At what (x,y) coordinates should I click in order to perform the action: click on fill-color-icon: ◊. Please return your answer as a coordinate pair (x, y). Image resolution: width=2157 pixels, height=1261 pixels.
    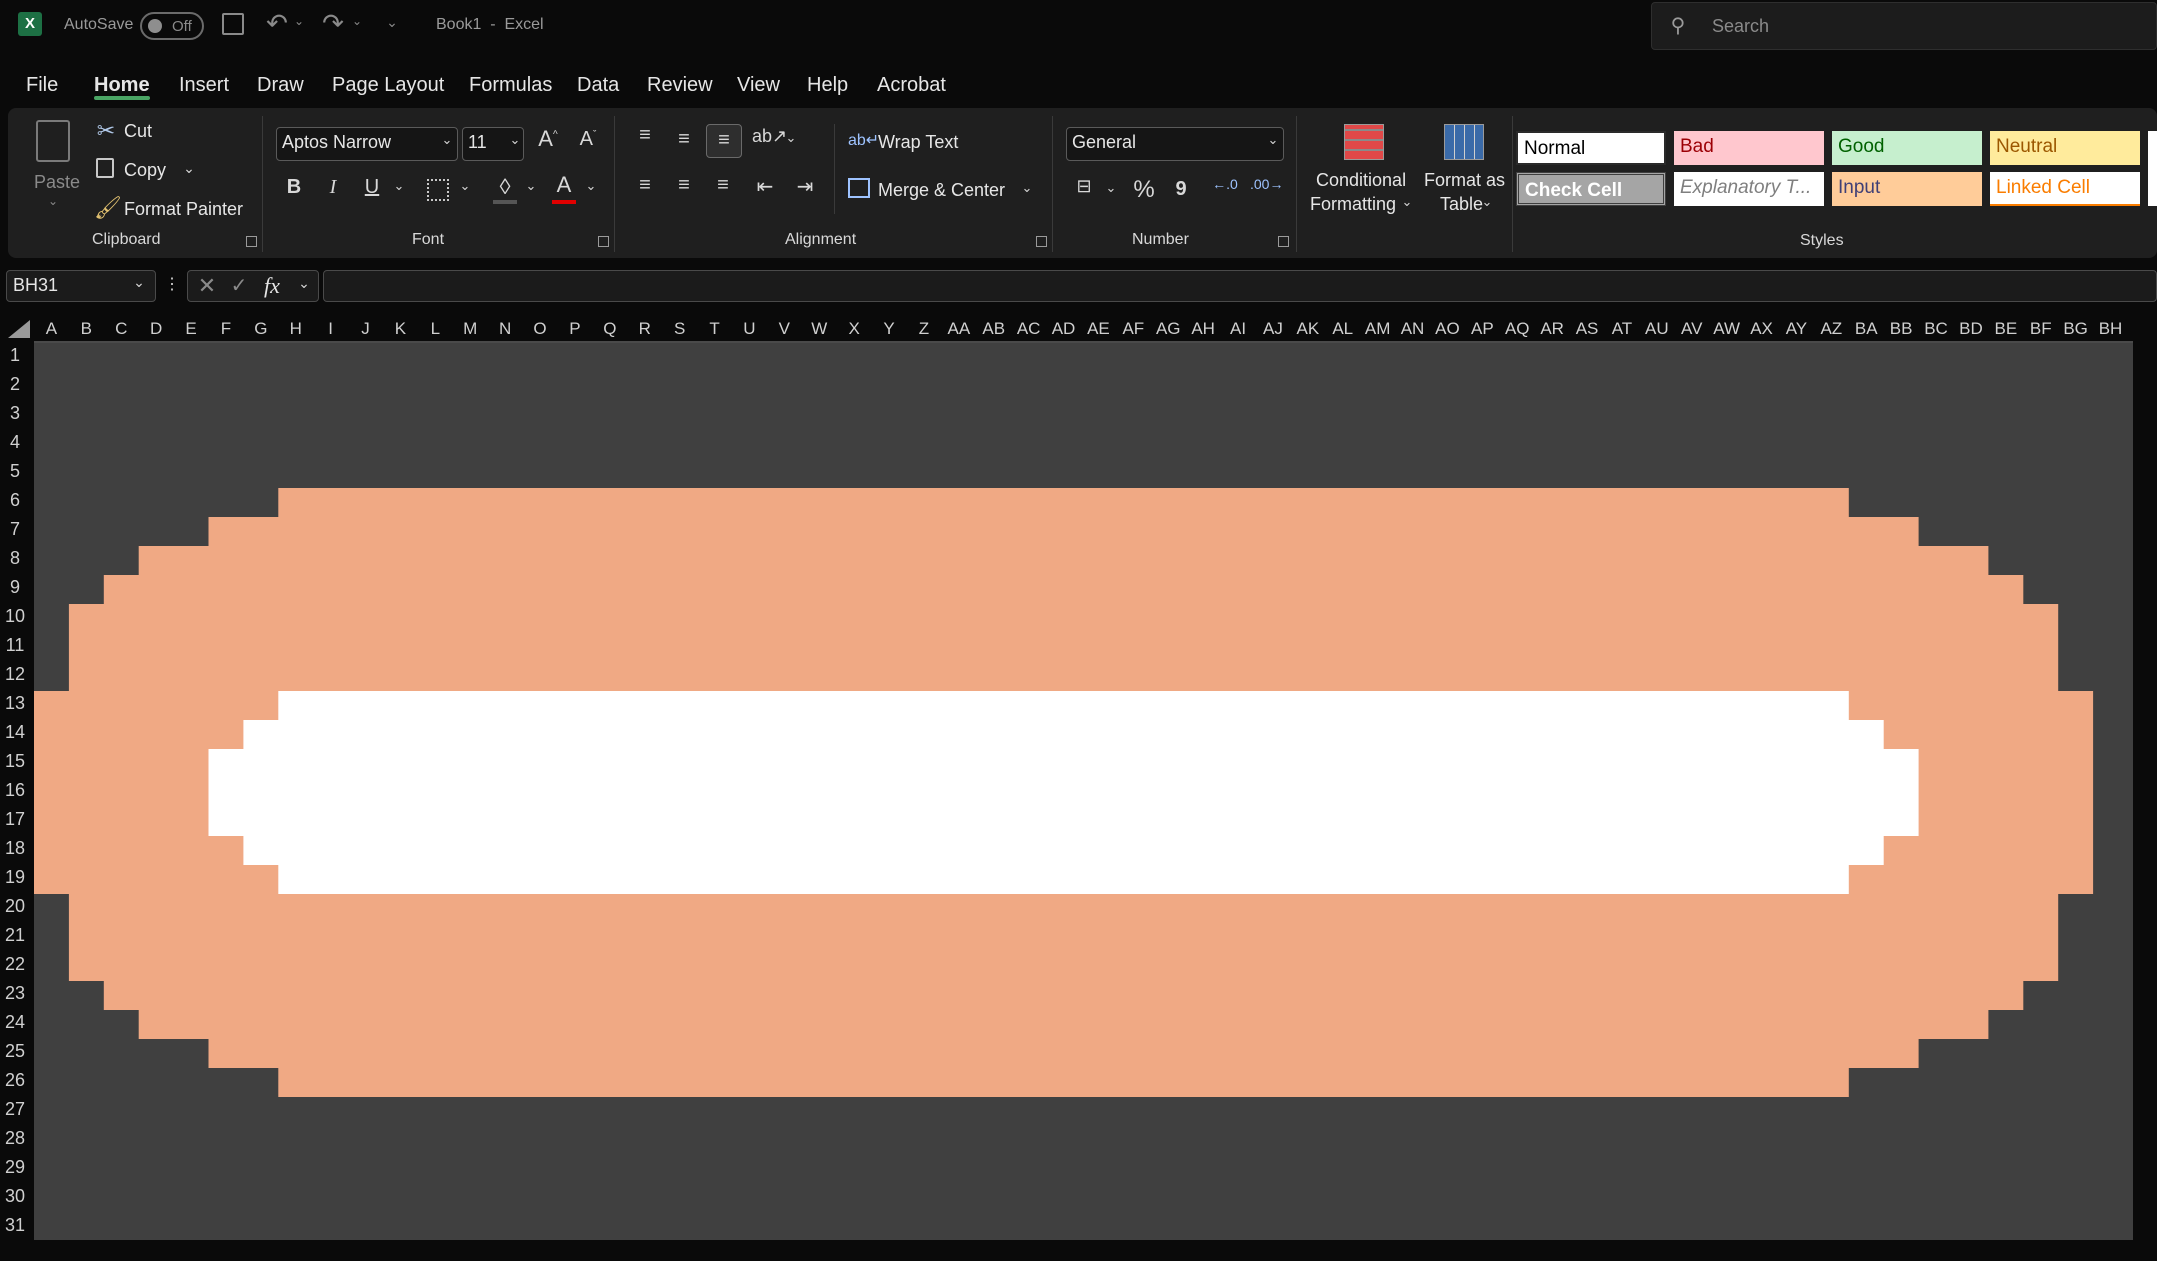
    Looking at the image, I should click on (505, 187).